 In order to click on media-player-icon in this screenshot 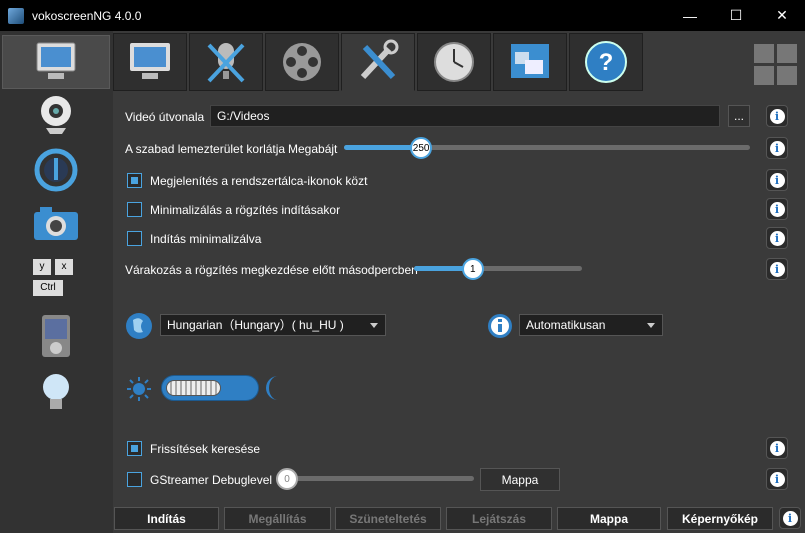, I will do `click(56, 336)`.